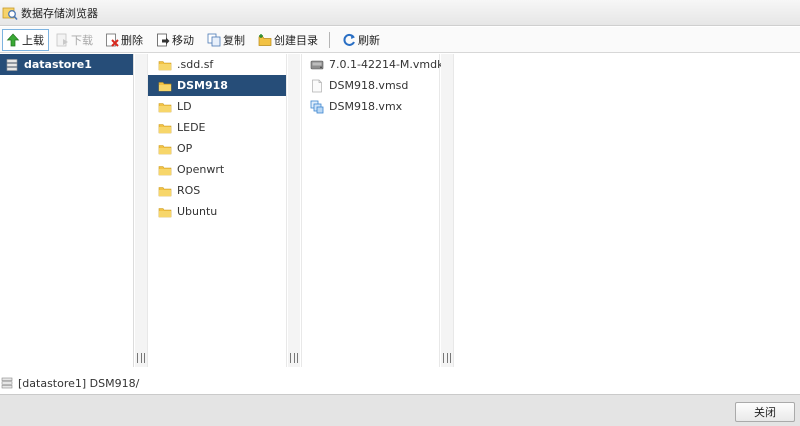 The image size is (800, 426). Describe the element at coordinates (349, 39) in the screenshot. I see `refresh-icon` at that location.